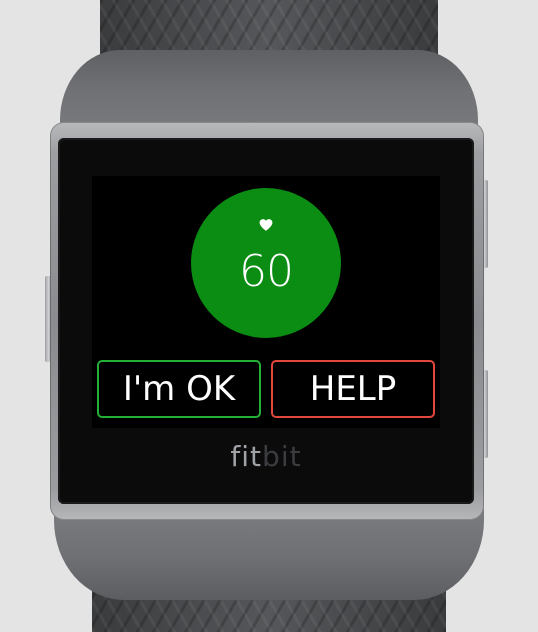 The height and width of the screenshot is (632, 538). I want to click on help-button: HELP, so click(353, 389).